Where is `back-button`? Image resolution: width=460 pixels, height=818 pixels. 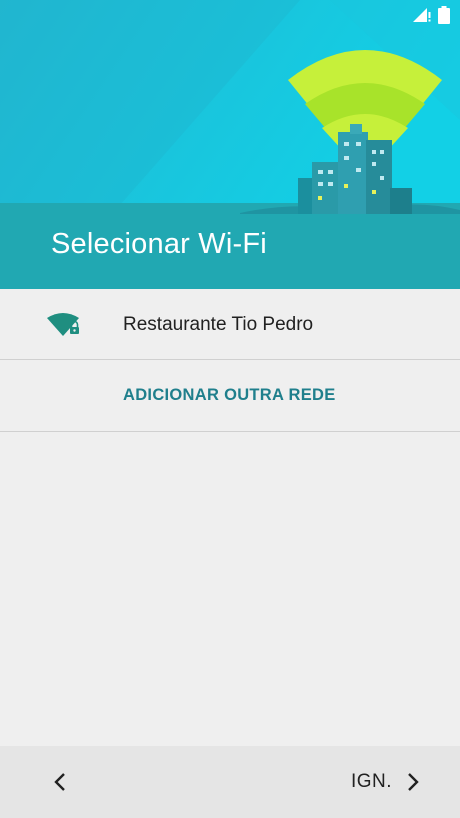
back-button is located at coordinates (60, 782).